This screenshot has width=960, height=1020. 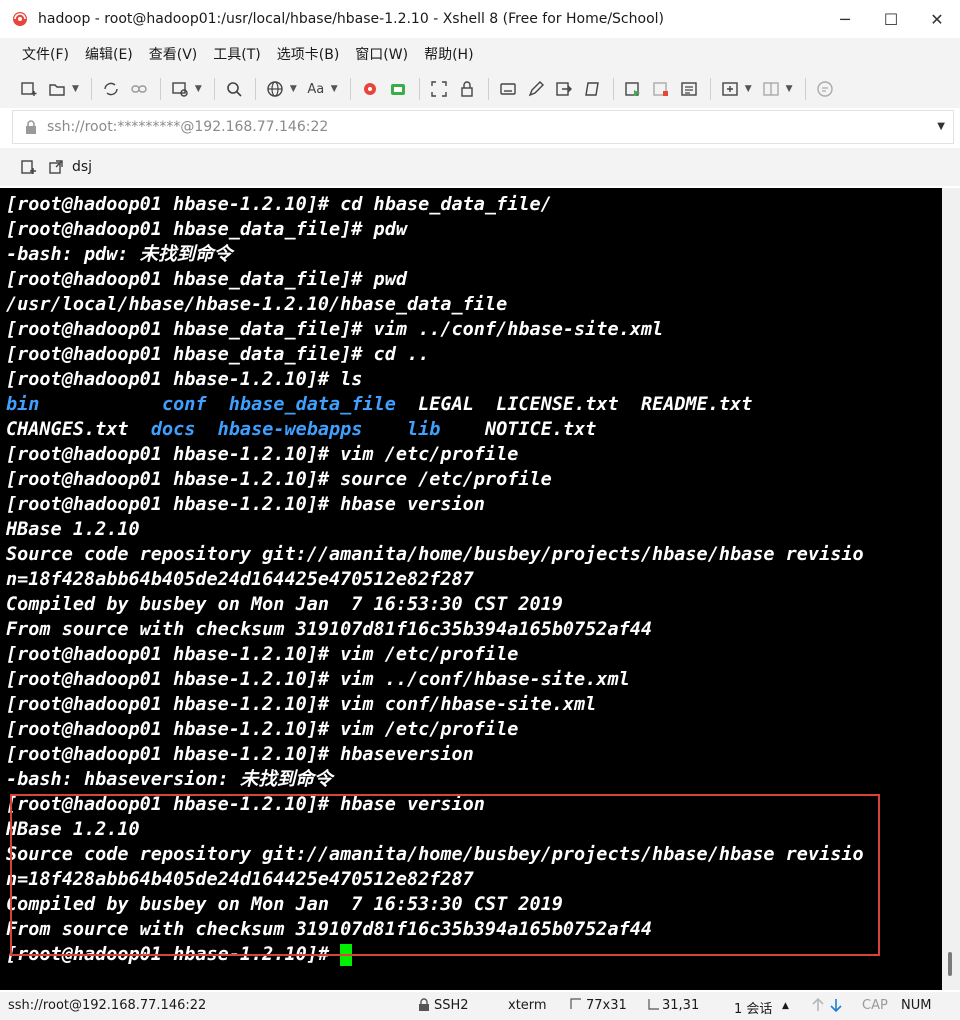 I want to click on minimize-button: ─, so click(x=845, y=19).